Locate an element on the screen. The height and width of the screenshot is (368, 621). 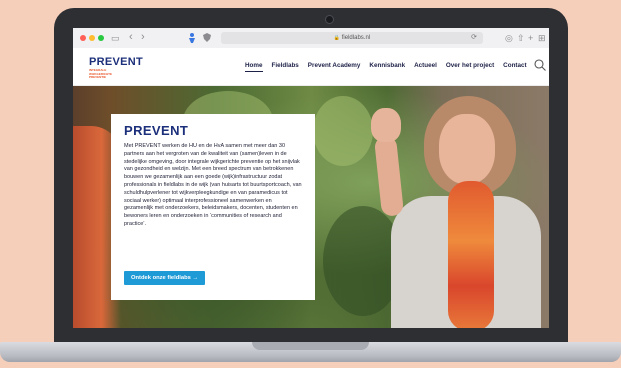
orange-scarf is located at coordinates (471, 254).